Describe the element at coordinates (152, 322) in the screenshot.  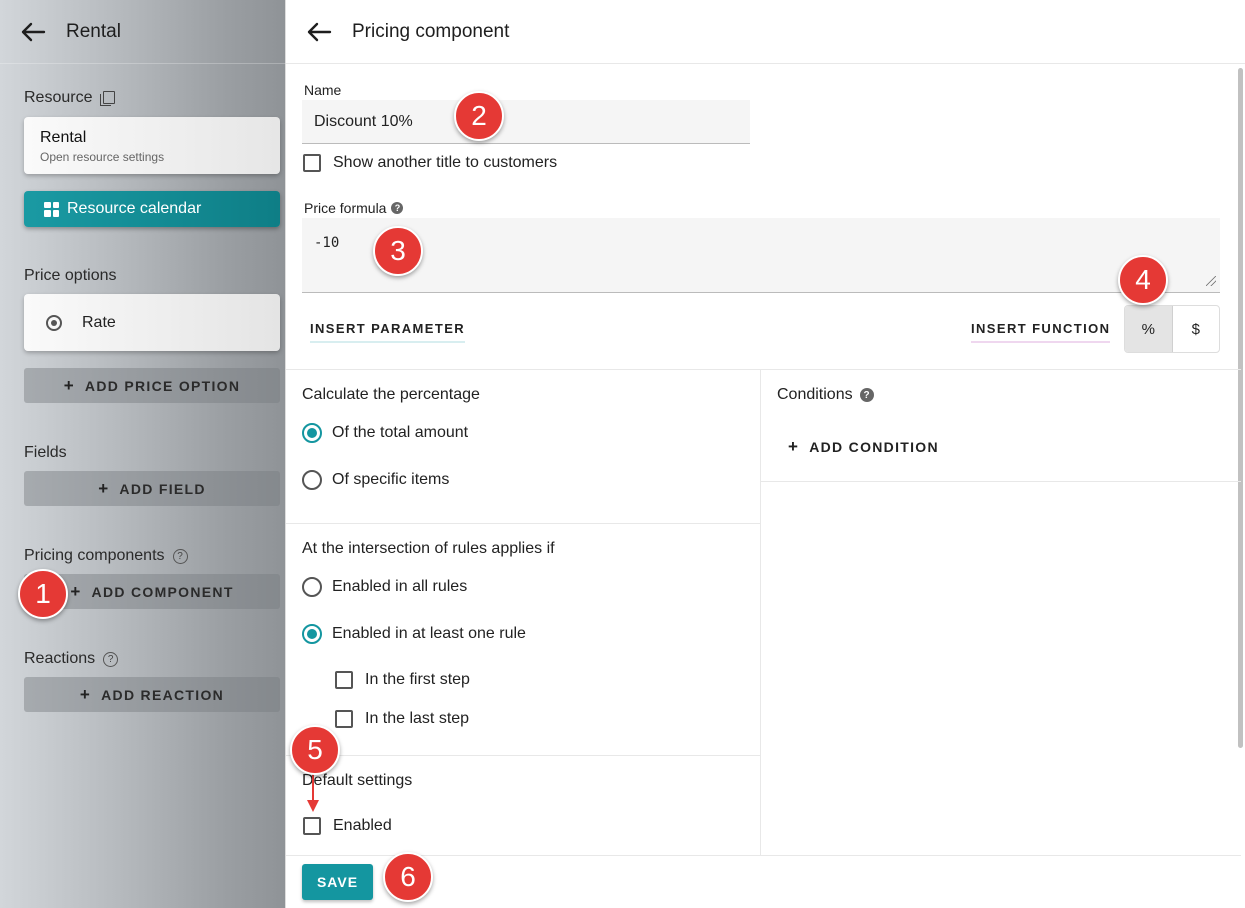
I see `rate-card: Rate` at that location.